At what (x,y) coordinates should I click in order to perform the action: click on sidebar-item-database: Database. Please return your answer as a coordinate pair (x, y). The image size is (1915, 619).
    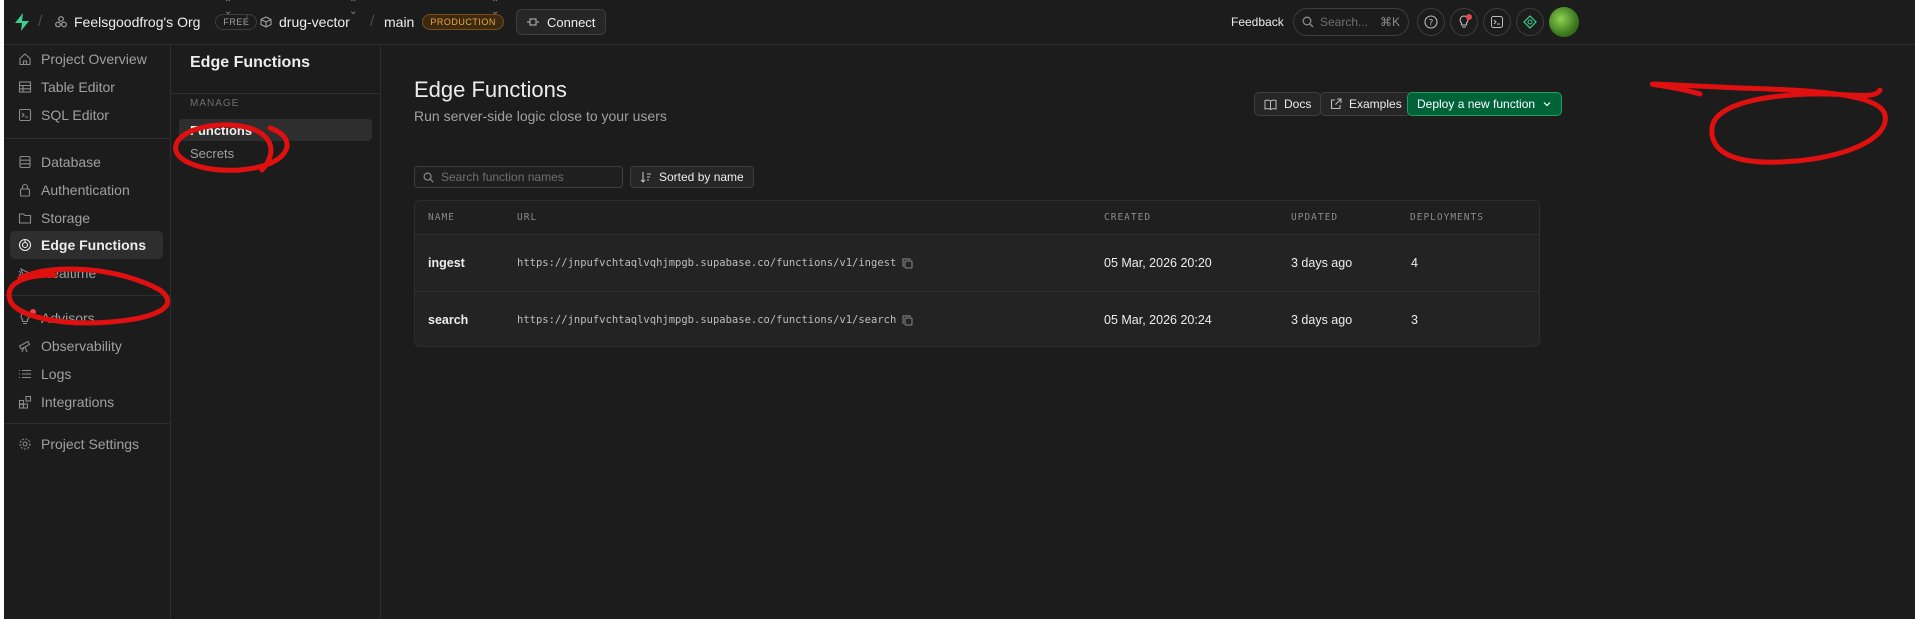
    Looking at the image, I should click on (86, 162).